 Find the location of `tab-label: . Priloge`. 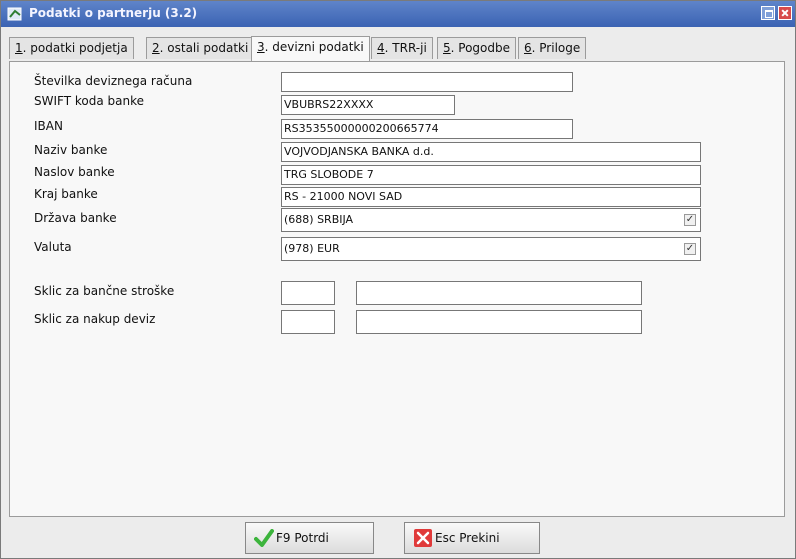

tab-label: . Priloge is located at coordinates (556, 48).